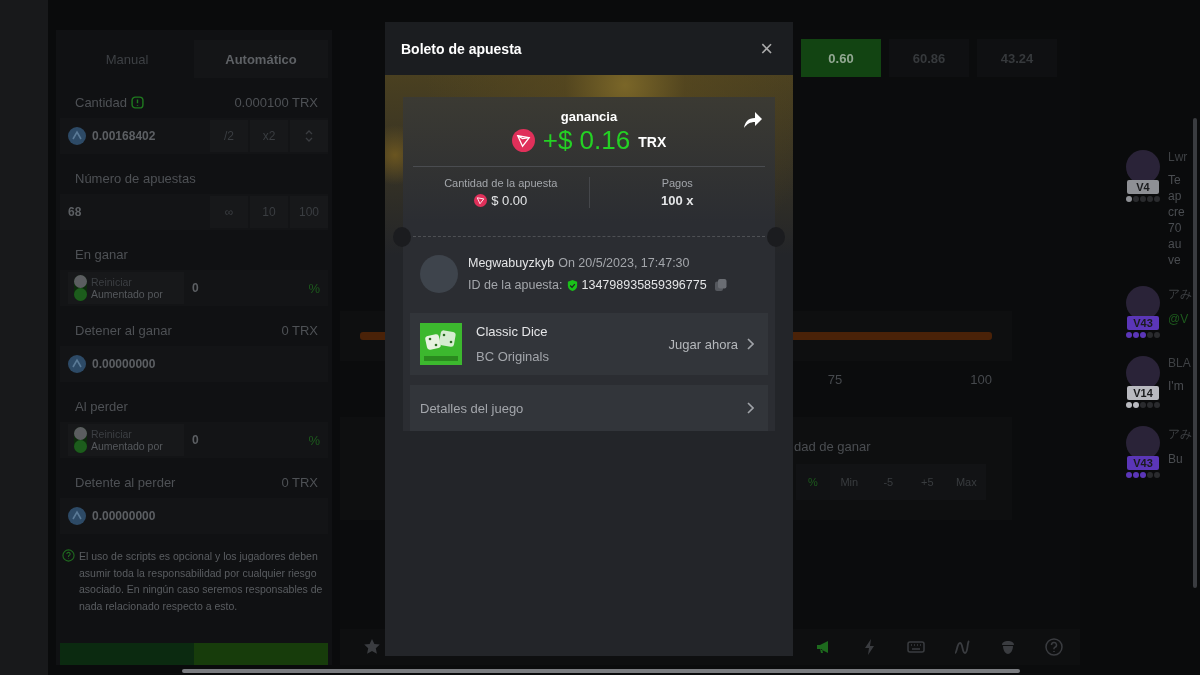 This screenshot has height=675, width=1200. What do you see at coordinates (1179, 319) in the screenshot?
I see `message-text: @V` at bounding box center [1179, 319].